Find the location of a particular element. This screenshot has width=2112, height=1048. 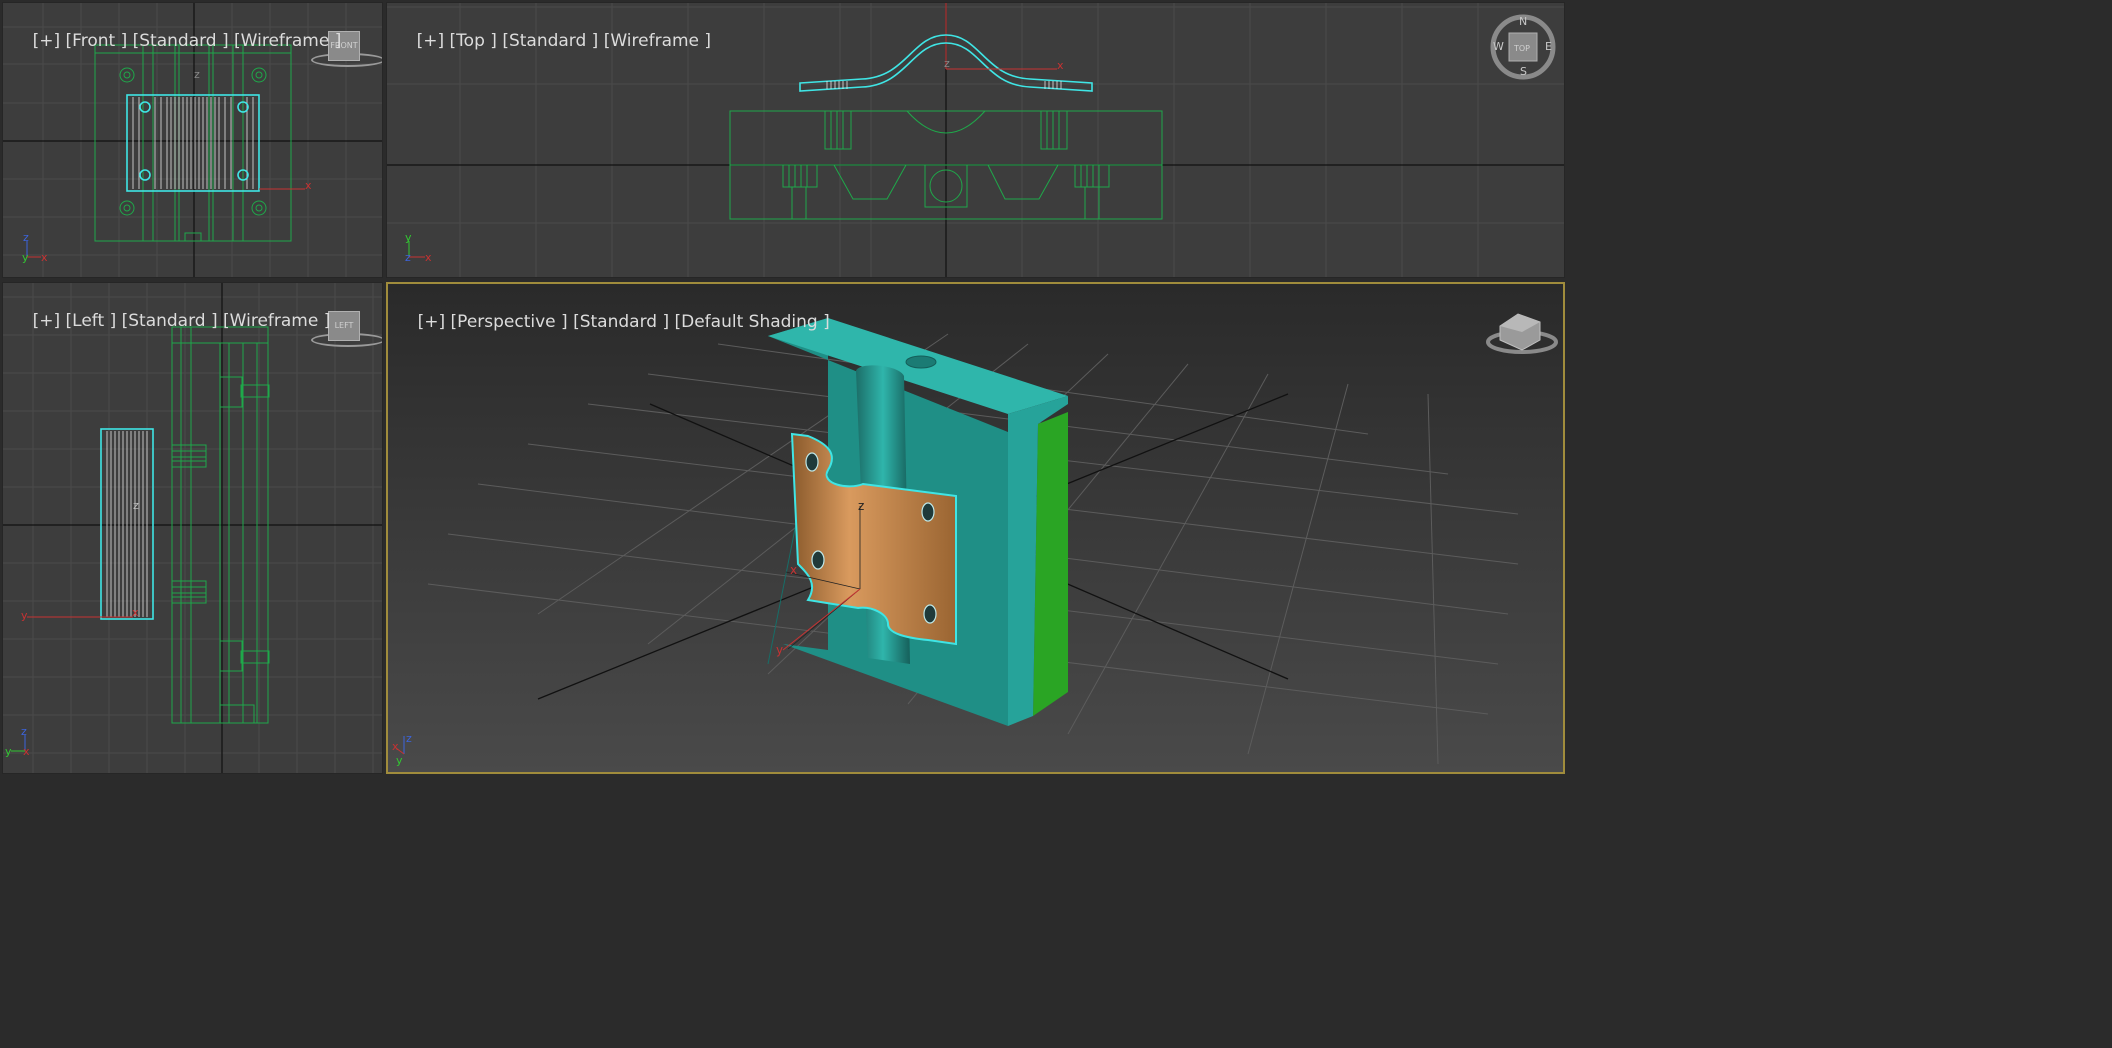

left-view-canvas: y x z z y x is located at coordinates (193, 528).